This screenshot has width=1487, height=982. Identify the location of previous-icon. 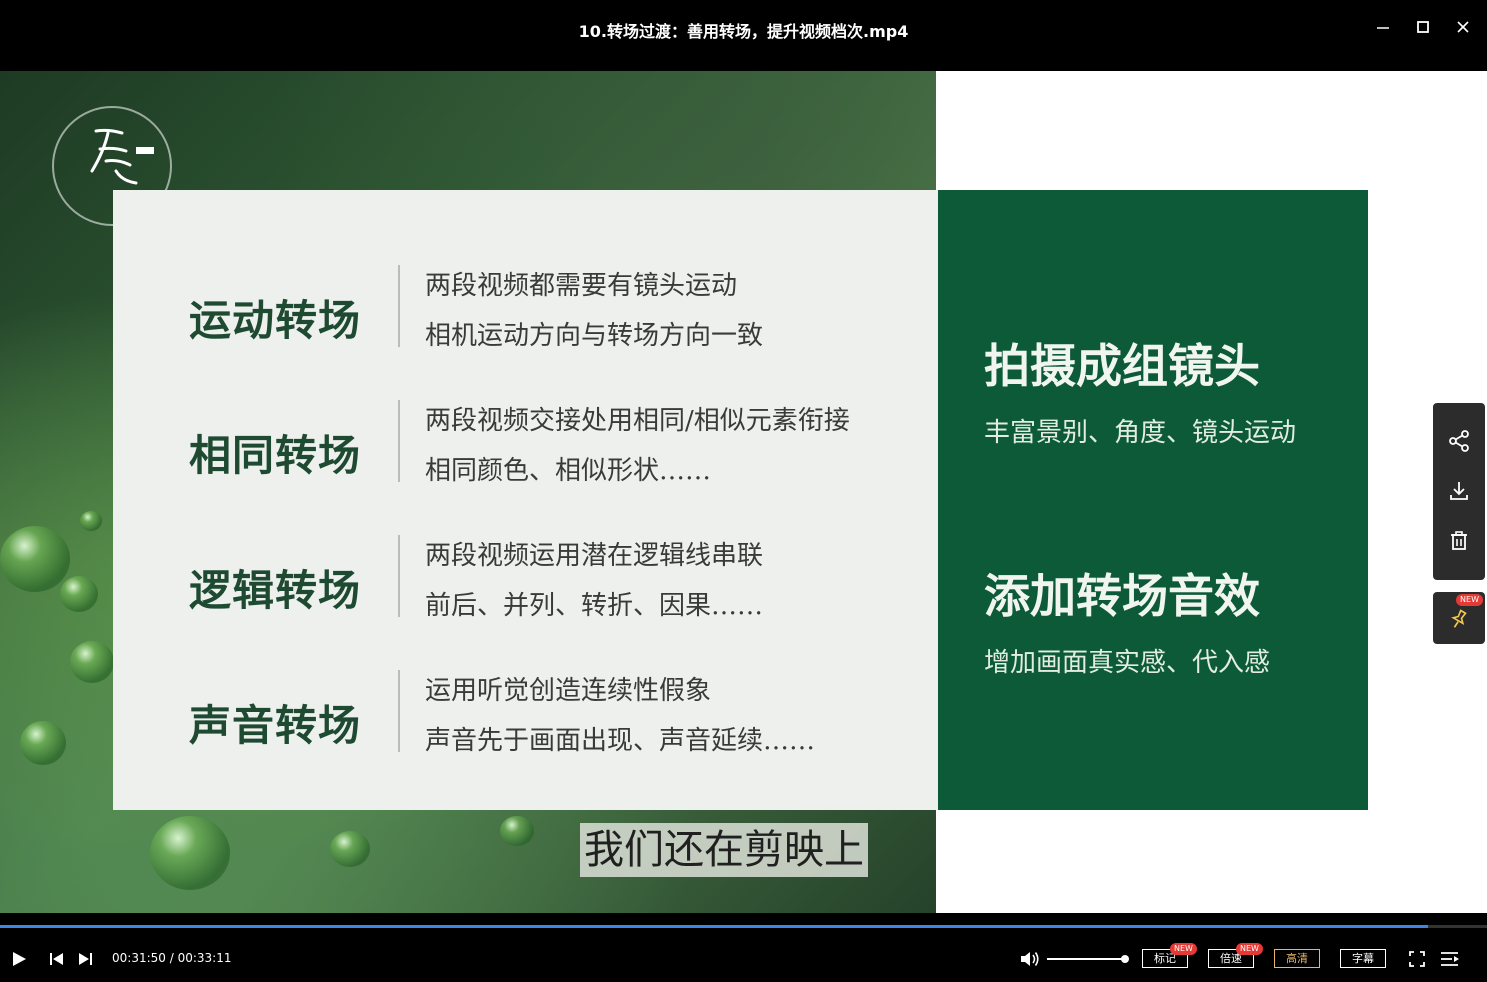
(57, 959).